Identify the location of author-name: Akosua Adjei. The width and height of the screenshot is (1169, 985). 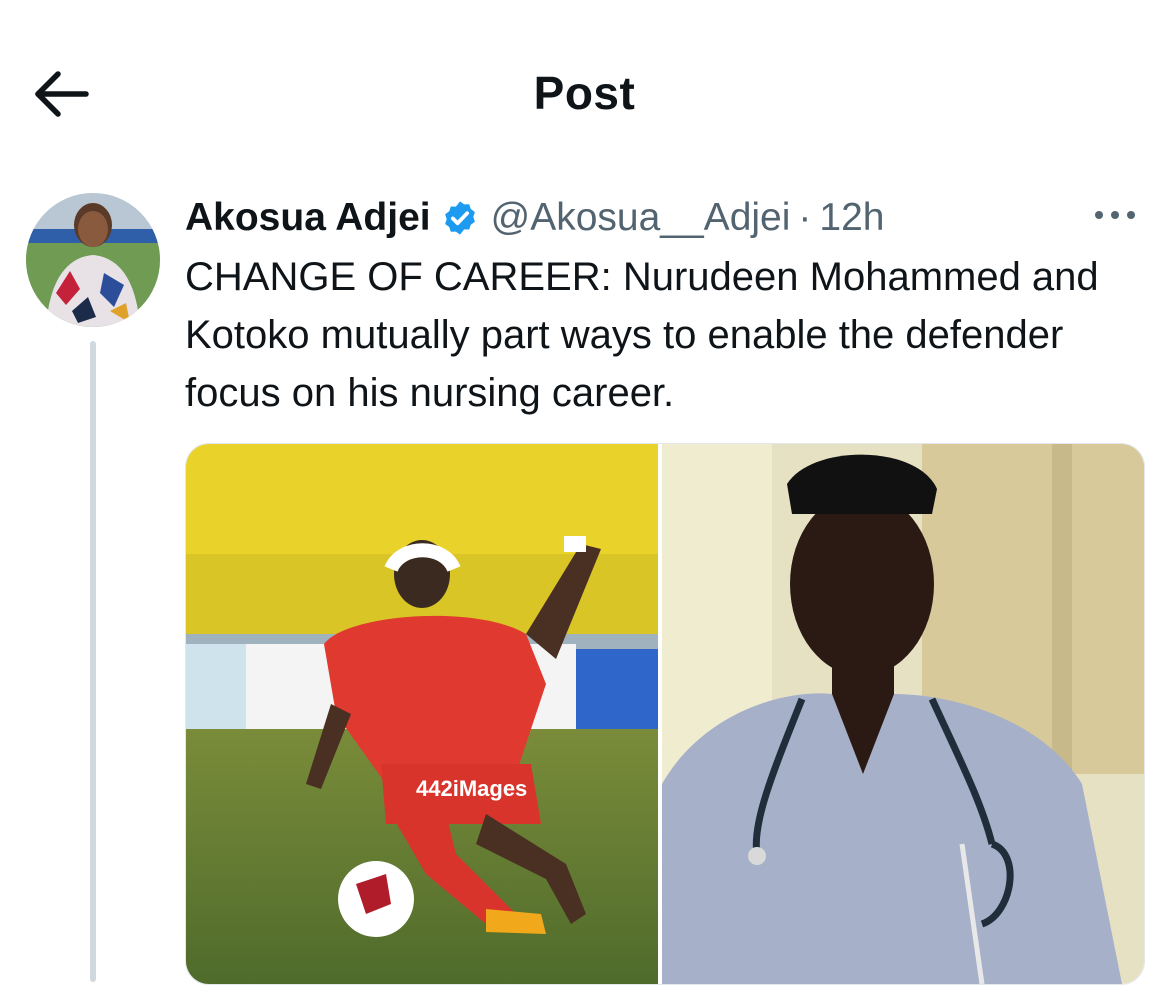
(308, 218).